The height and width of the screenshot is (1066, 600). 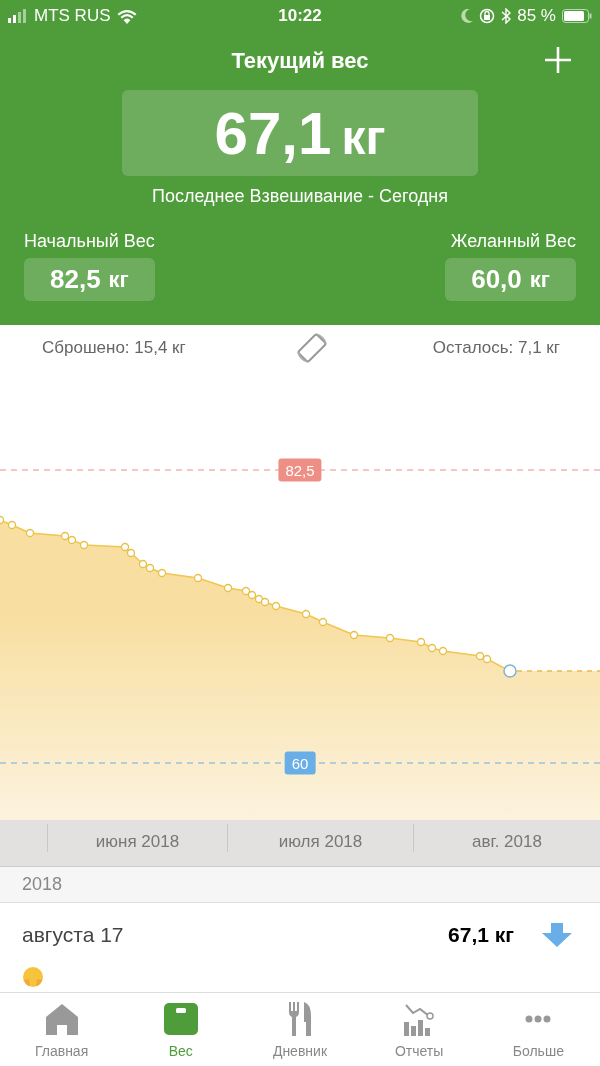 What do you see at coordinates (496, 347) in the screenshot?
I see `remaining-weight-text: Осталось: 7,1 кг` at bounding box center [496, 347].